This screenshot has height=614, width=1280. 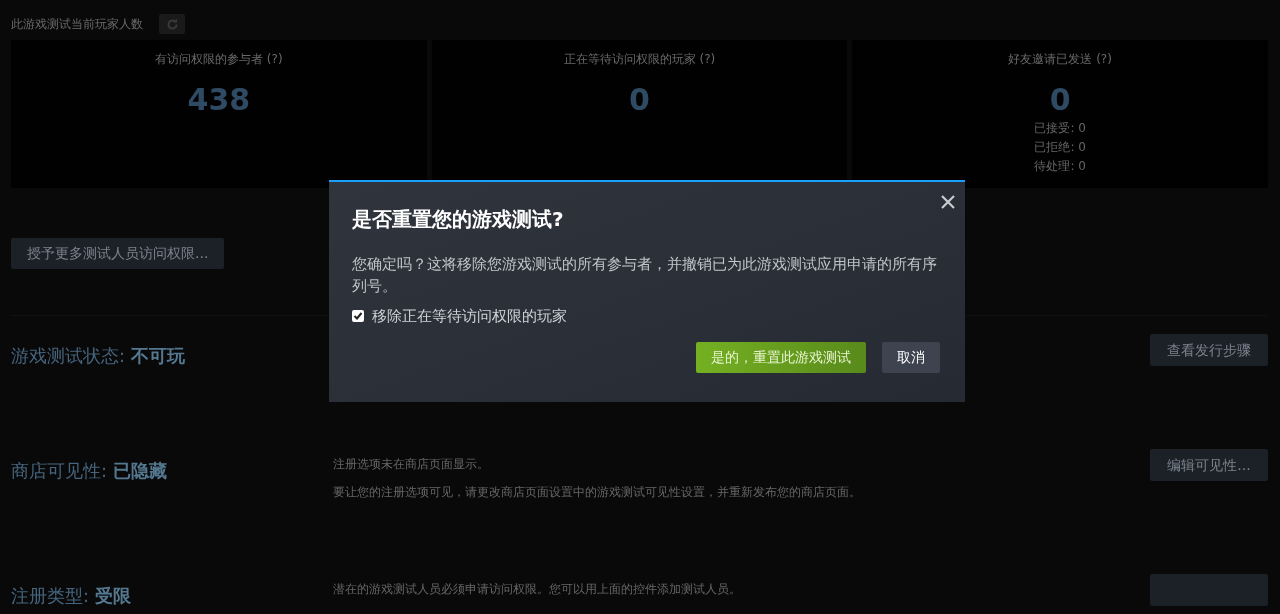 I want to click on stat-detail: 待处理: 0, so click(x=1060, y=166).